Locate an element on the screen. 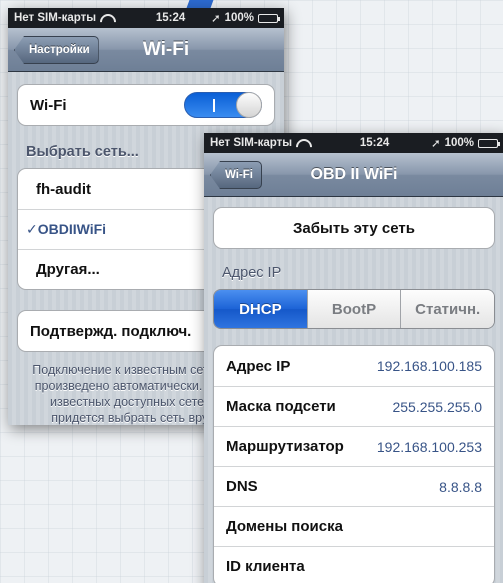  detail-row-dns: DNS 8.8.8.8 is located at coordinates (354, 486).